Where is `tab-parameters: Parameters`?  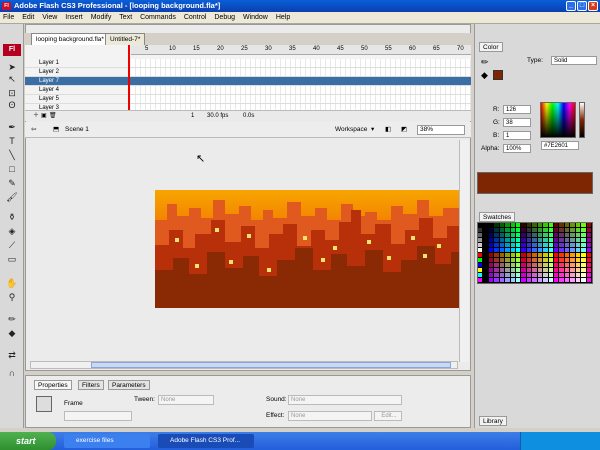 tab-parameters: Parameters is located at coordinates (129, 385).